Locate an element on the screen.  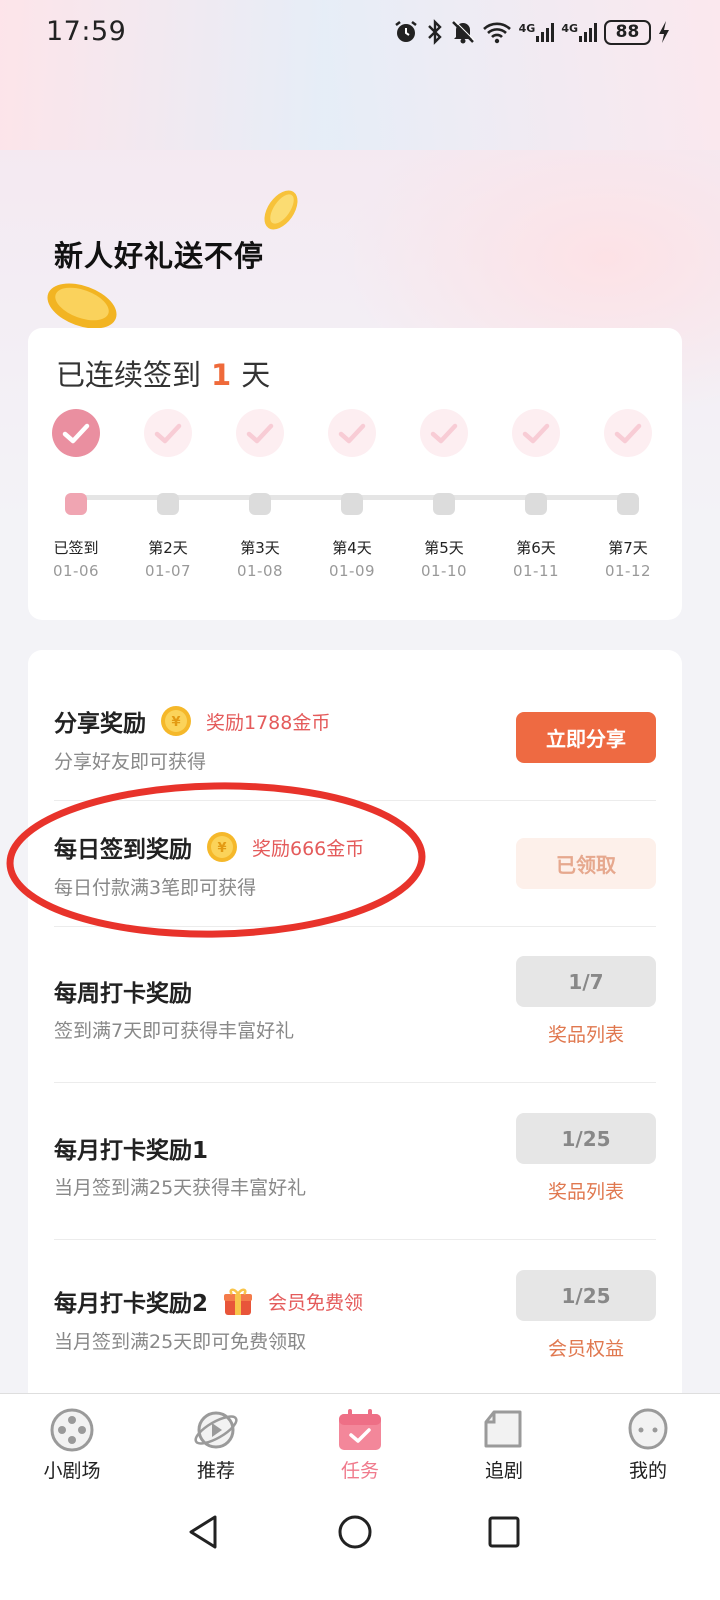
day-date: 01-11 is located at coordinates (536, 571).